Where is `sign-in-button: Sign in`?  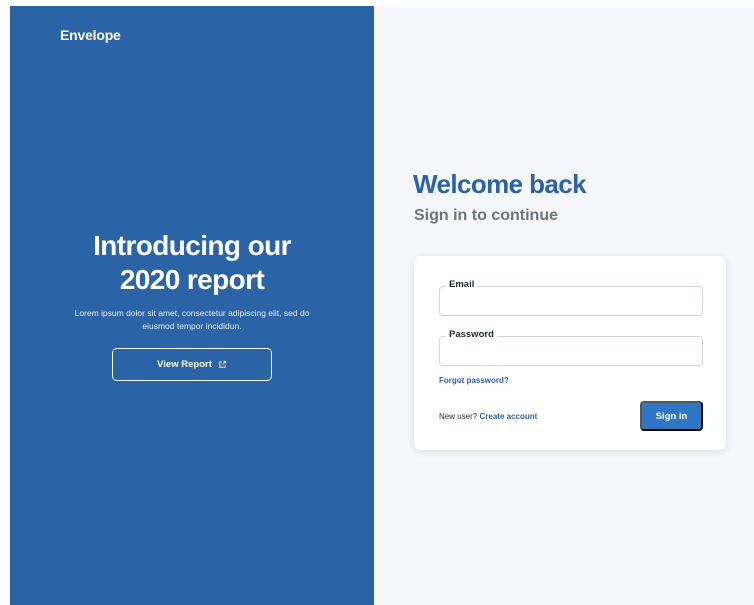
sign-in-button: Sign in is located at coordinates (671, 416).